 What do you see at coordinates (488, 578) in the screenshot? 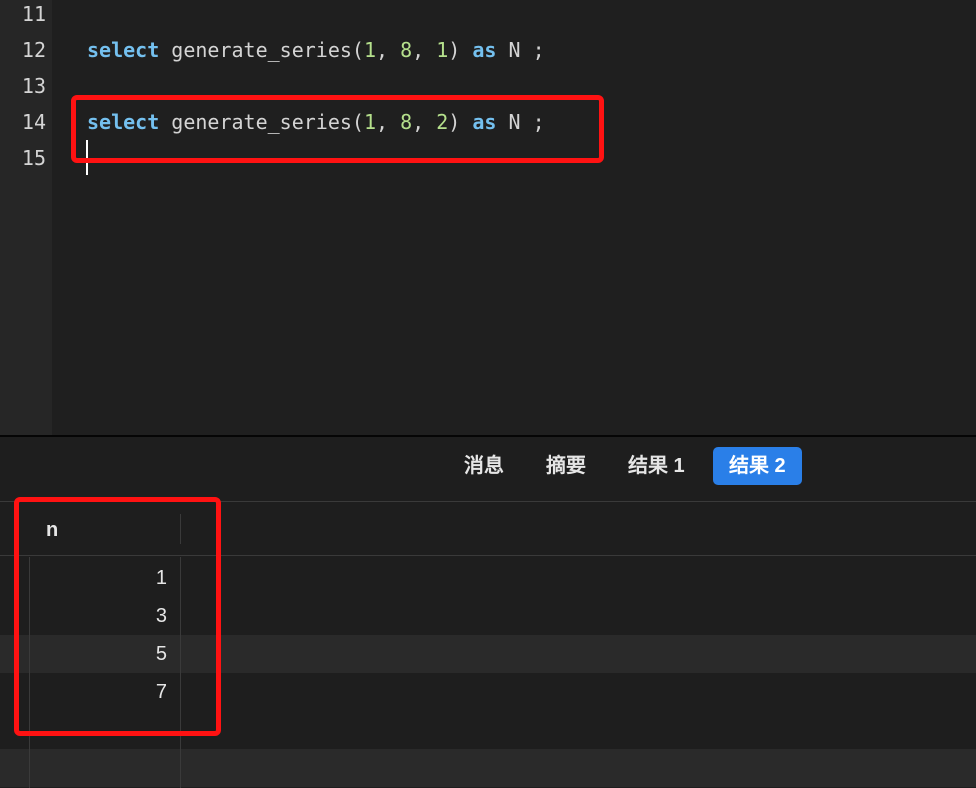
I see `table-row: 1` at bounding box center [488, 578].